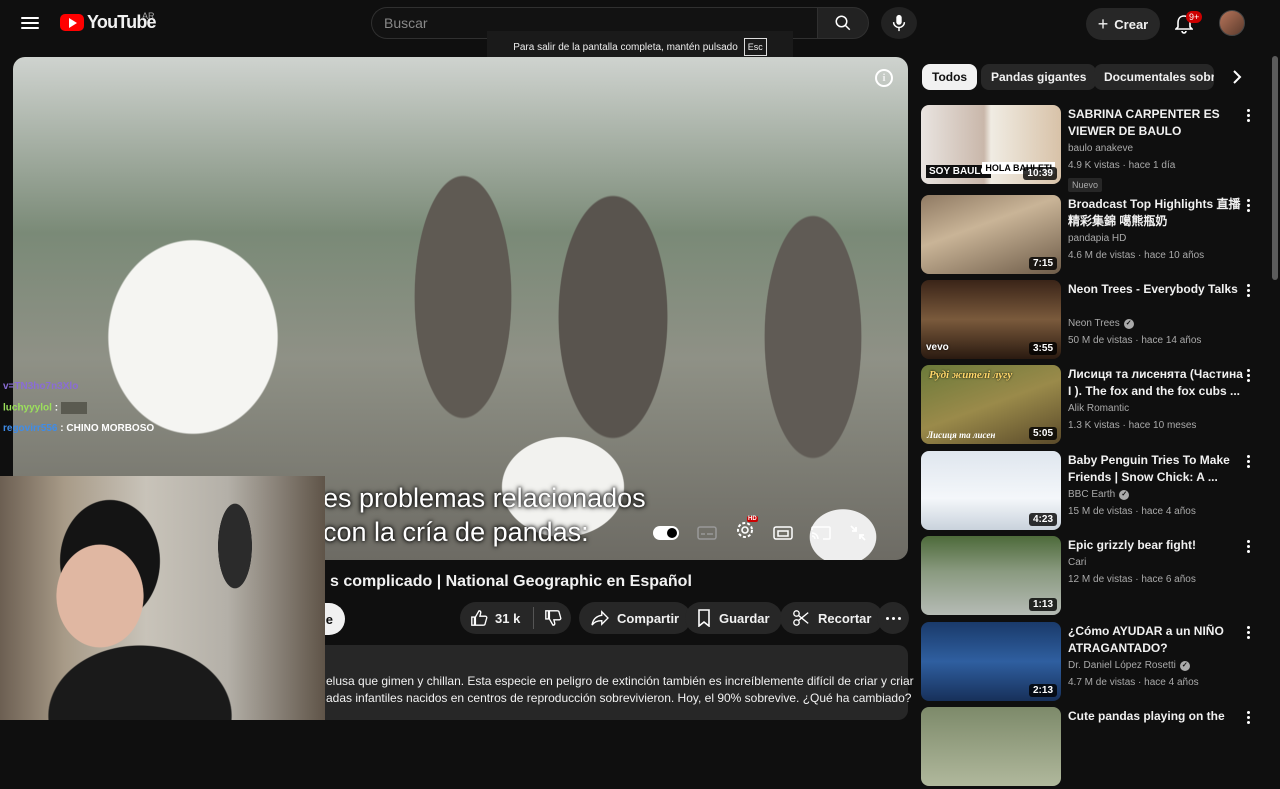 This screenshot has width=1280, height=789. Describe the element at coordinates (666, 532) in the screenshot. I see `autoplay-toggle` at that location.